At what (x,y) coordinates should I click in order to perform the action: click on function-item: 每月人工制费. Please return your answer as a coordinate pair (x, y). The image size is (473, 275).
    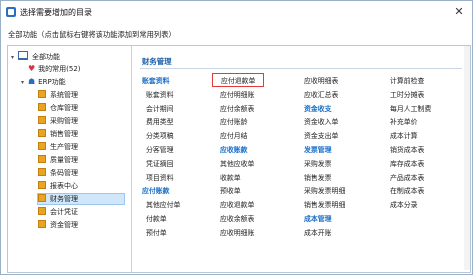
    Looking at the image, I should click on (410, 108).